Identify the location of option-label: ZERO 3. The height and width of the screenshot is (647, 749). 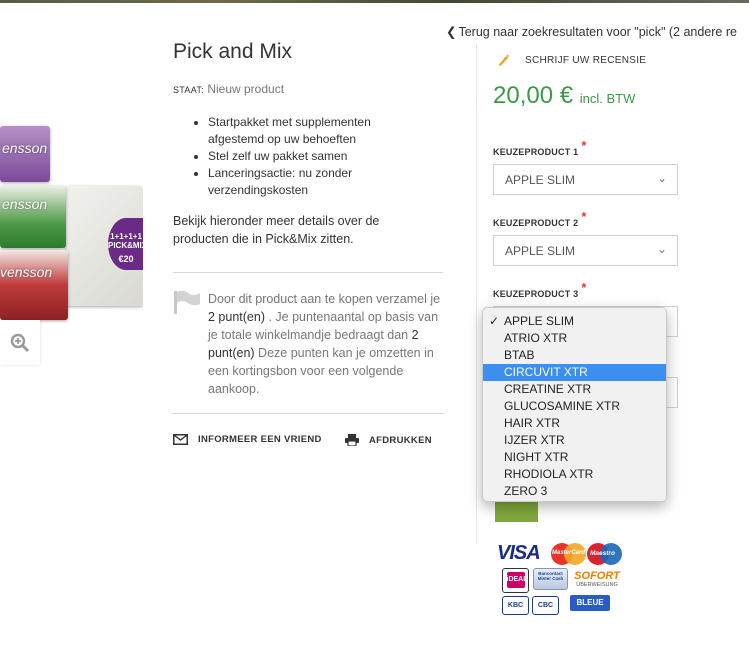
(526, 491).